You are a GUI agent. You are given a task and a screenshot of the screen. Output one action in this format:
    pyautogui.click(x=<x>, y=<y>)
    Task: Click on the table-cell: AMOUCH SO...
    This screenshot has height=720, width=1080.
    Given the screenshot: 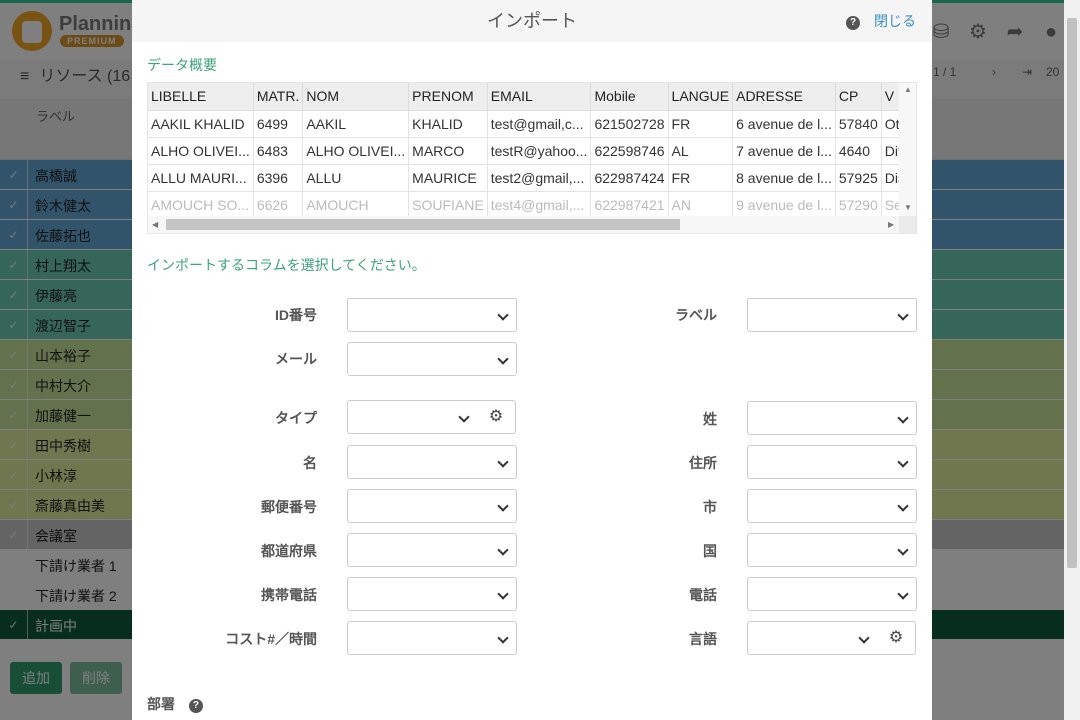 What is the action you would take?
    pyautogui.click(x=201, y=205)
    